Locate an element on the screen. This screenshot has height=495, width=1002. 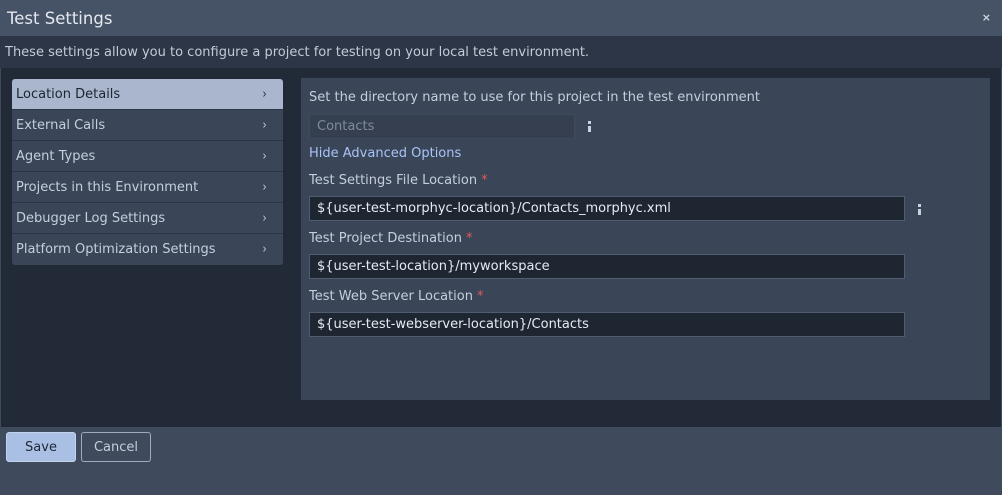
cancel-button: Cancel is located at coordinates (116, 447).